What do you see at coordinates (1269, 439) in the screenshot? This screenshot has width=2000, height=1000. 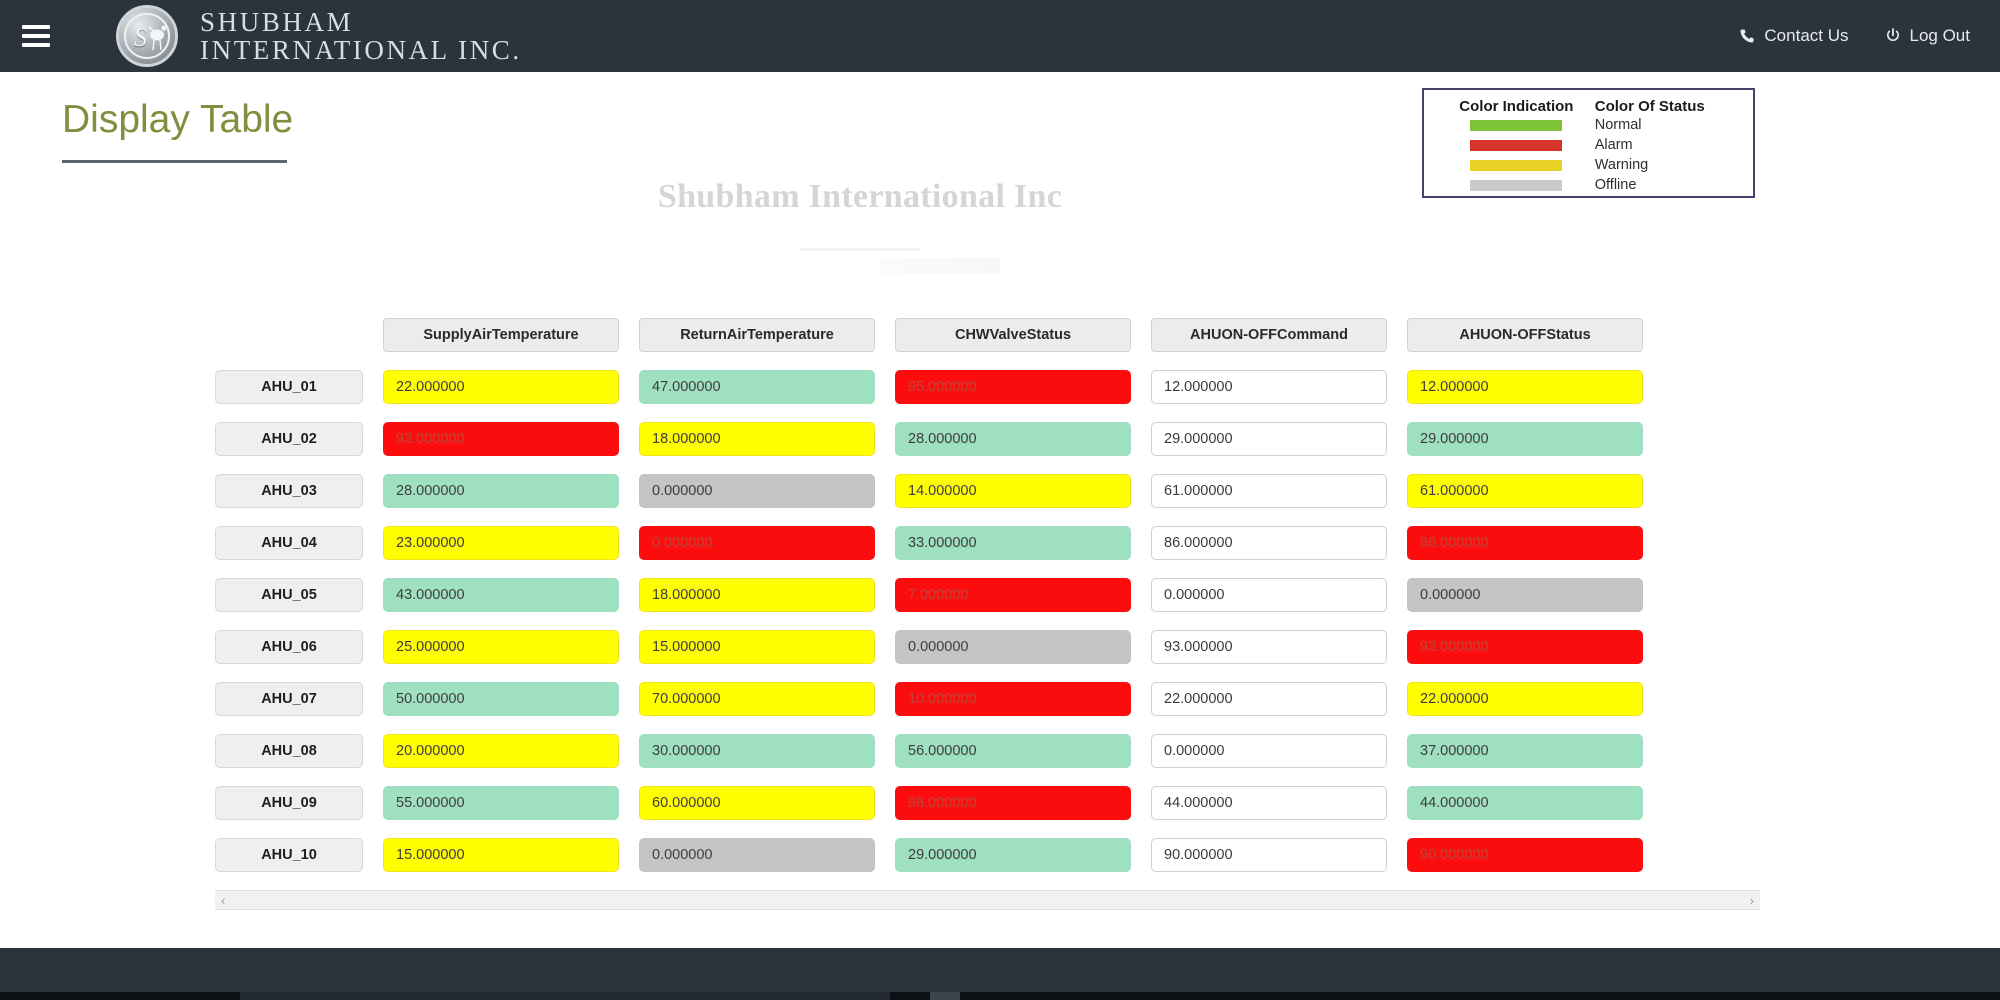 I see `command-input-field: 29.000000` at bounding box center [1269, 439].